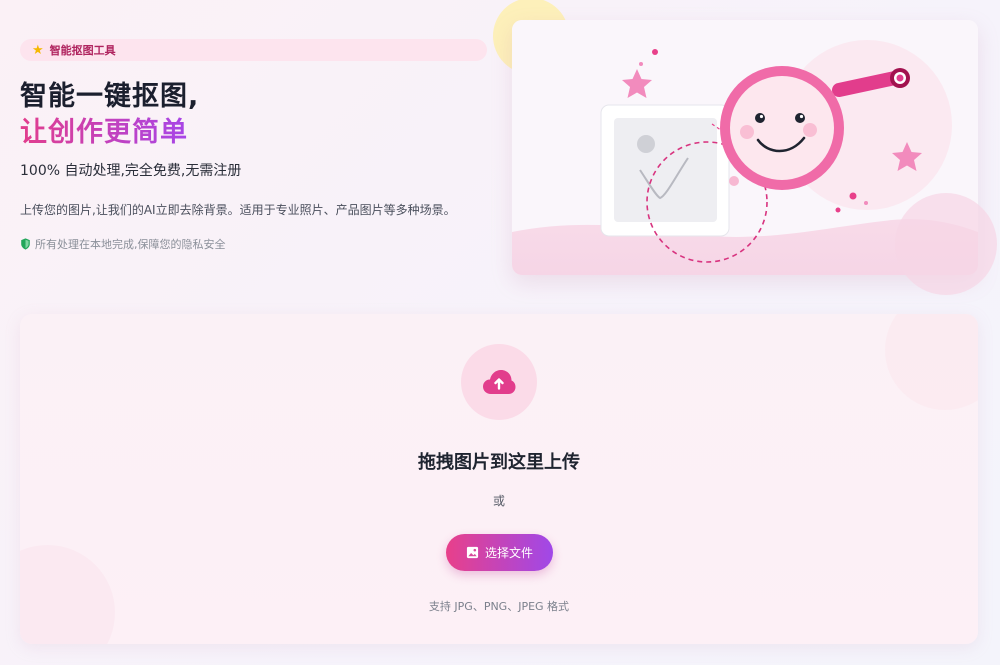 This screenshot has height=665, width=1000. I want to click on upload-icon-circle, so click(499, 382).